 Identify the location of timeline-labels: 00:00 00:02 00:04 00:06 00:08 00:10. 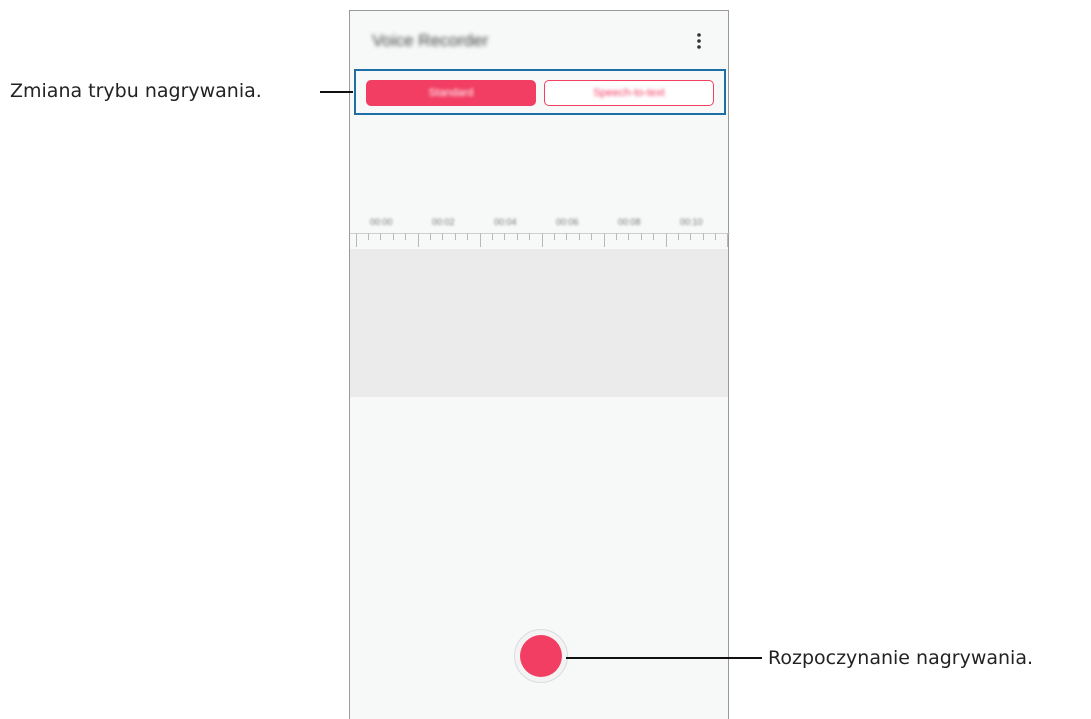
(540, 224).